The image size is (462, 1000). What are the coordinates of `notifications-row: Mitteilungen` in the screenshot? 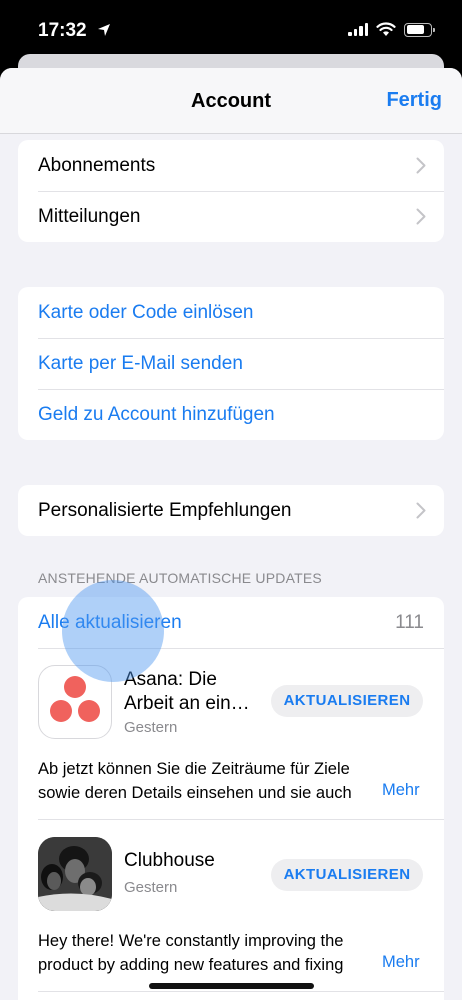 It's located at (231, 216).